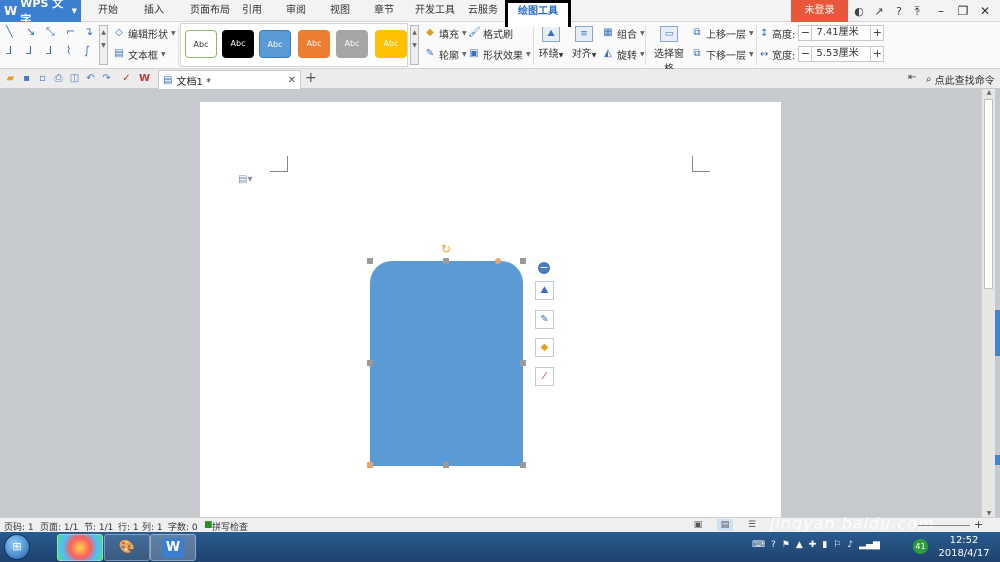 Image resolution: width=1000 pixels, height=562 pixels. Describe the element at coordinates (446, 465) in the screenshot. I see `resize-handle-bottom` at that location.